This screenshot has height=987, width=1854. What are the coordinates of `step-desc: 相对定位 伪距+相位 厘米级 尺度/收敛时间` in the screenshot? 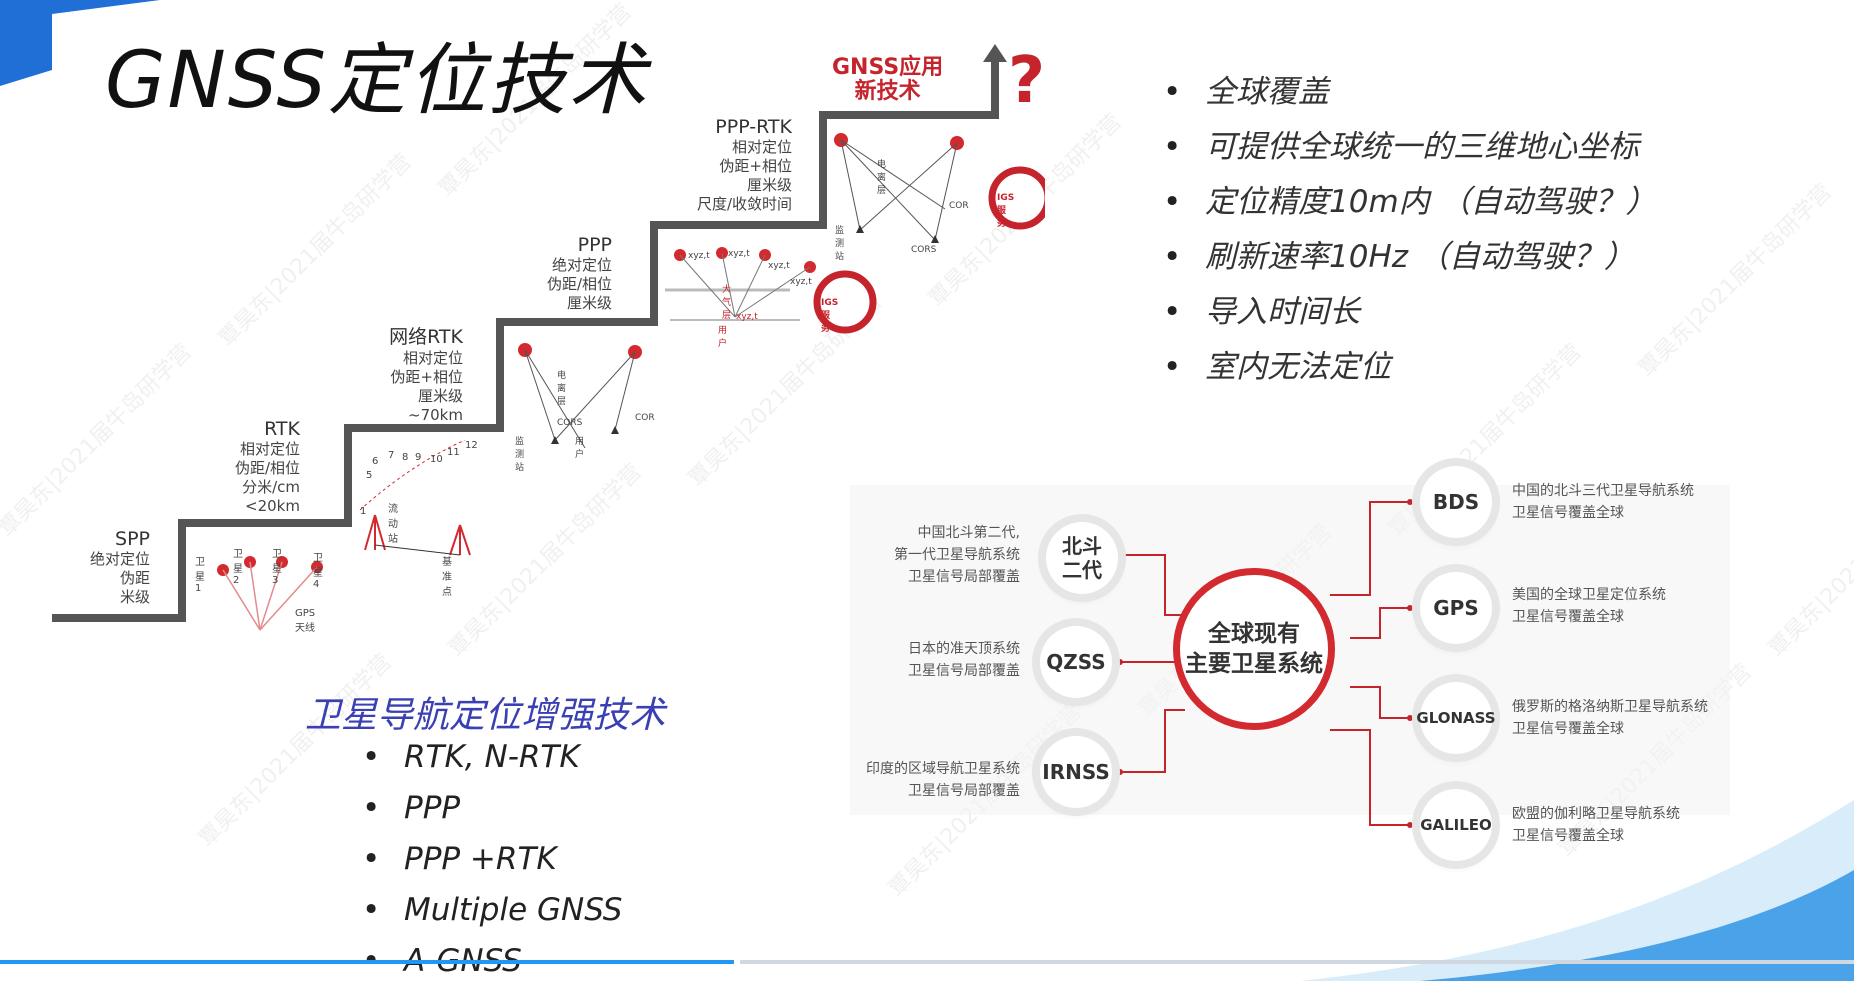 It's located at (744, 175).